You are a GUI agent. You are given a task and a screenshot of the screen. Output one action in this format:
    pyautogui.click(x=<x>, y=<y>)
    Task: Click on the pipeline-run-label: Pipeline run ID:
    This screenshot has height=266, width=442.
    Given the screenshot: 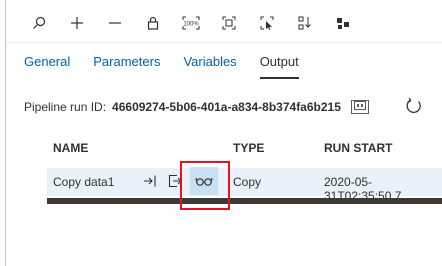 What is the action you would take?
    pyautogui.click(x=65, y=107)
    